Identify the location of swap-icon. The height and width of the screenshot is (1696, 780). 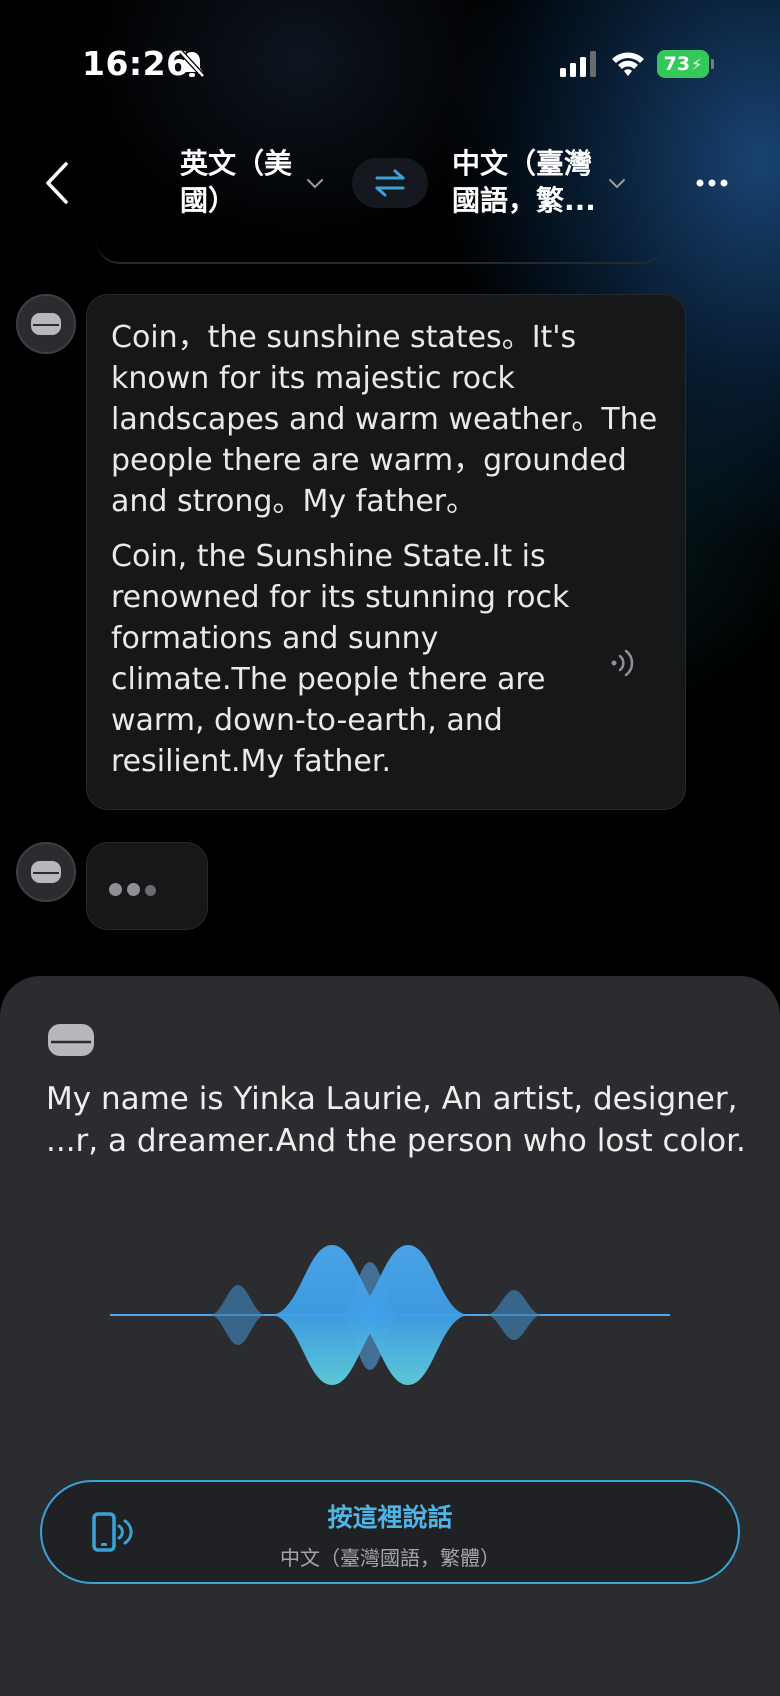
(390, 183).